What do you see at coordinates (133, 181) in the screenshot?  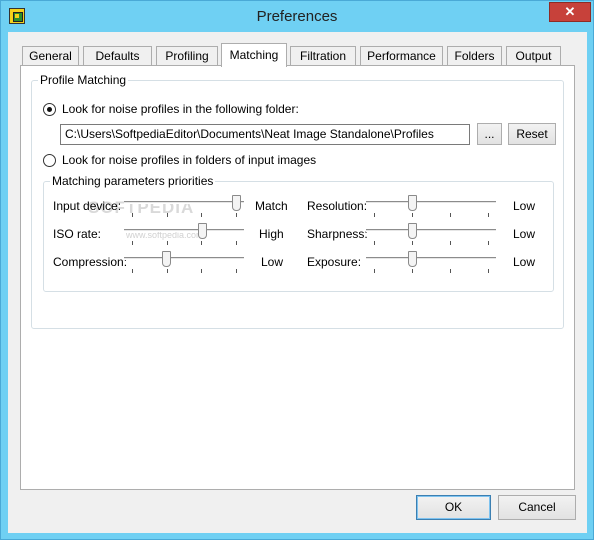 I see `matching-priorities-group-label: Matching parameters priorities` at bounding box center [133, 181].